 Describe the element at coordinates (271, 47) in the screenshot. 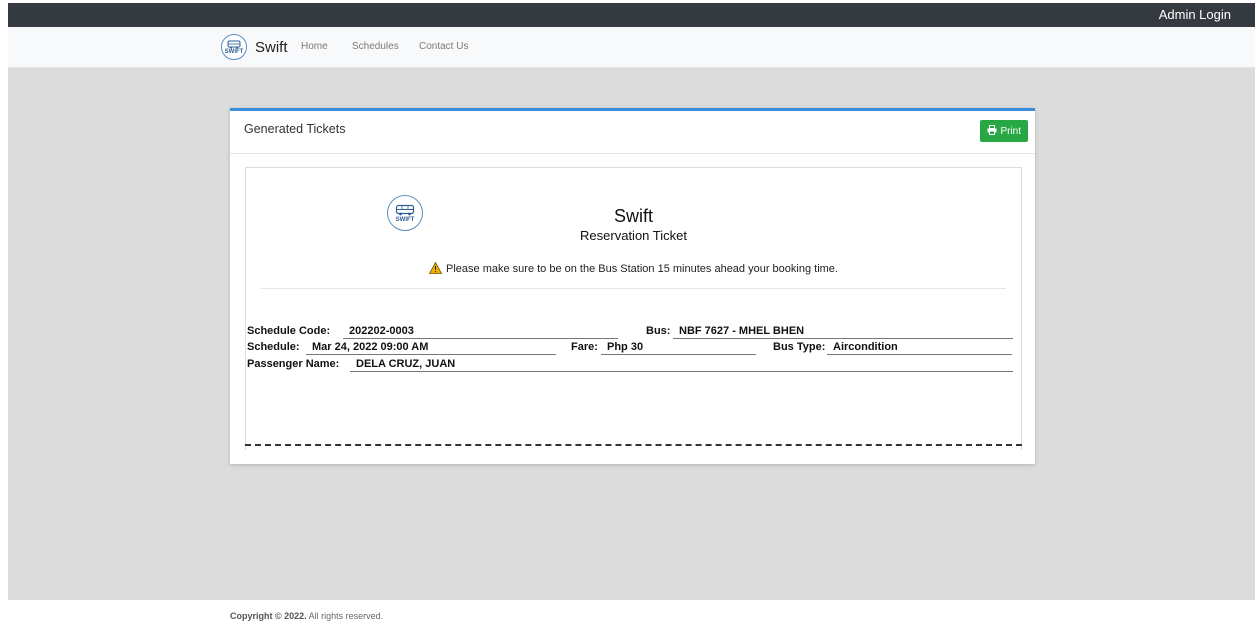

I see `brand-name: Swift` at that location.